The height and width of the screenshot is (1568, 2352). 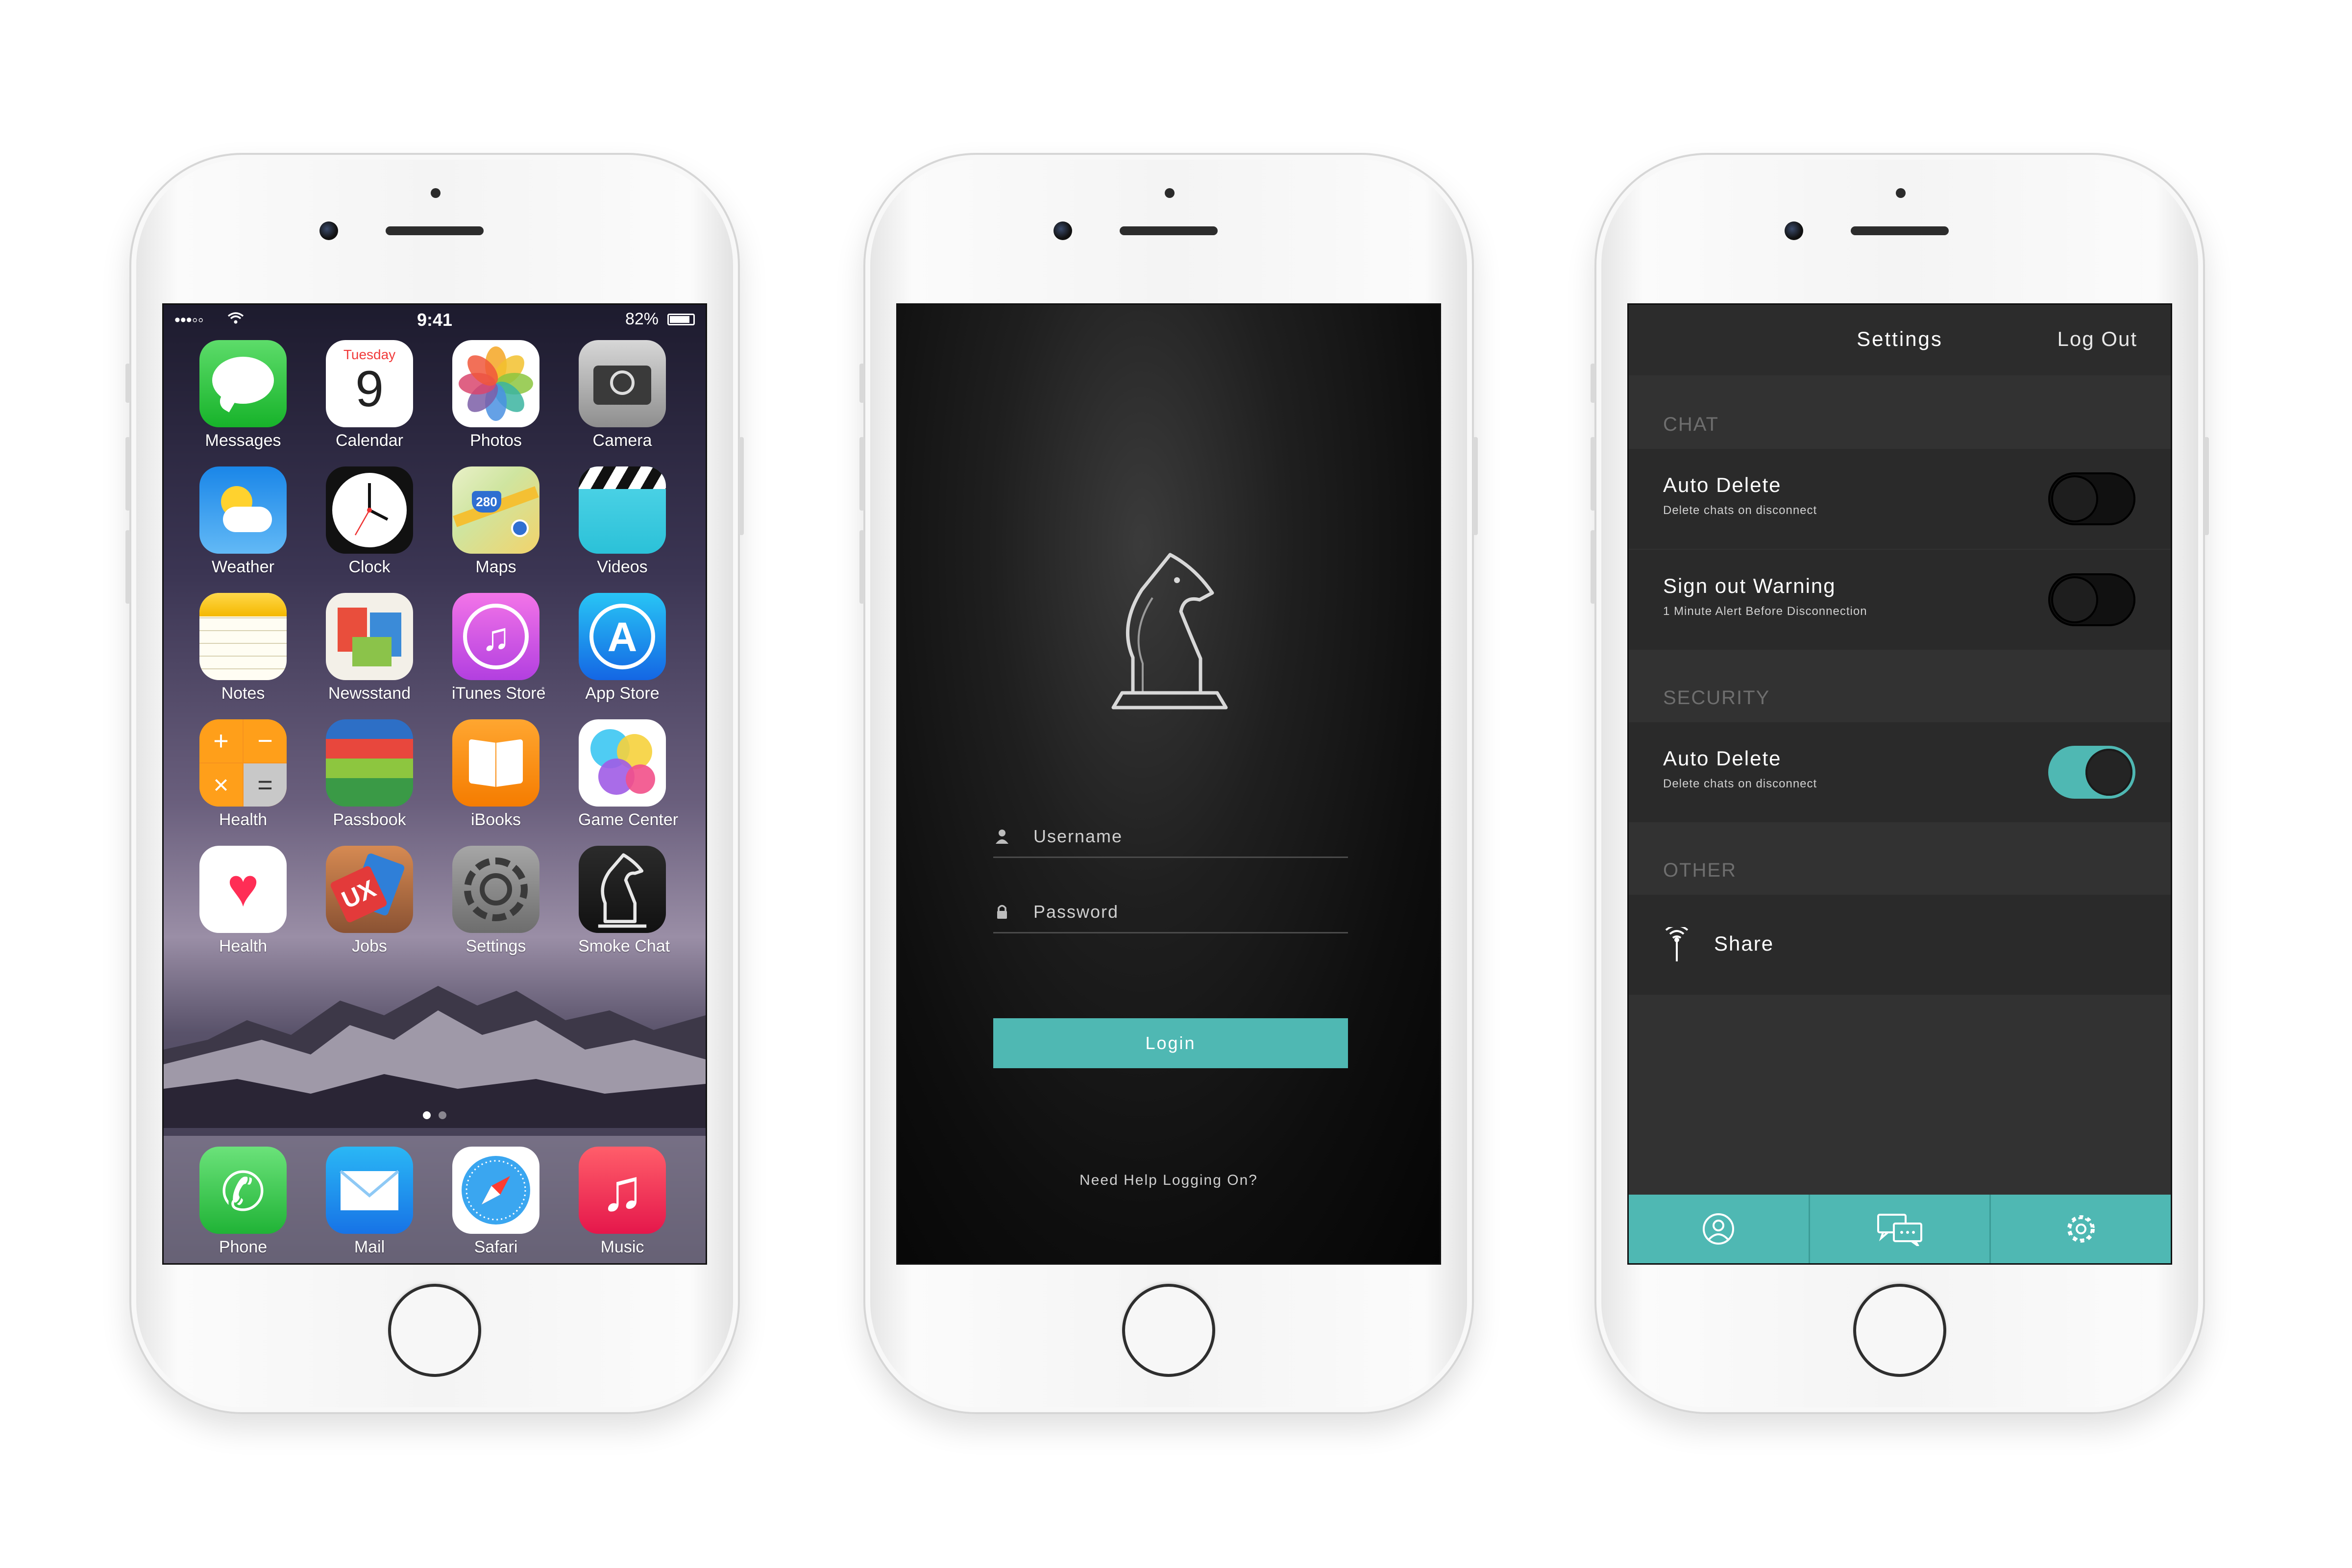 What do you see at coordinates (1002, 912) in the screenshot?
I see `lock-icon` at bounding box center [1002, 912].